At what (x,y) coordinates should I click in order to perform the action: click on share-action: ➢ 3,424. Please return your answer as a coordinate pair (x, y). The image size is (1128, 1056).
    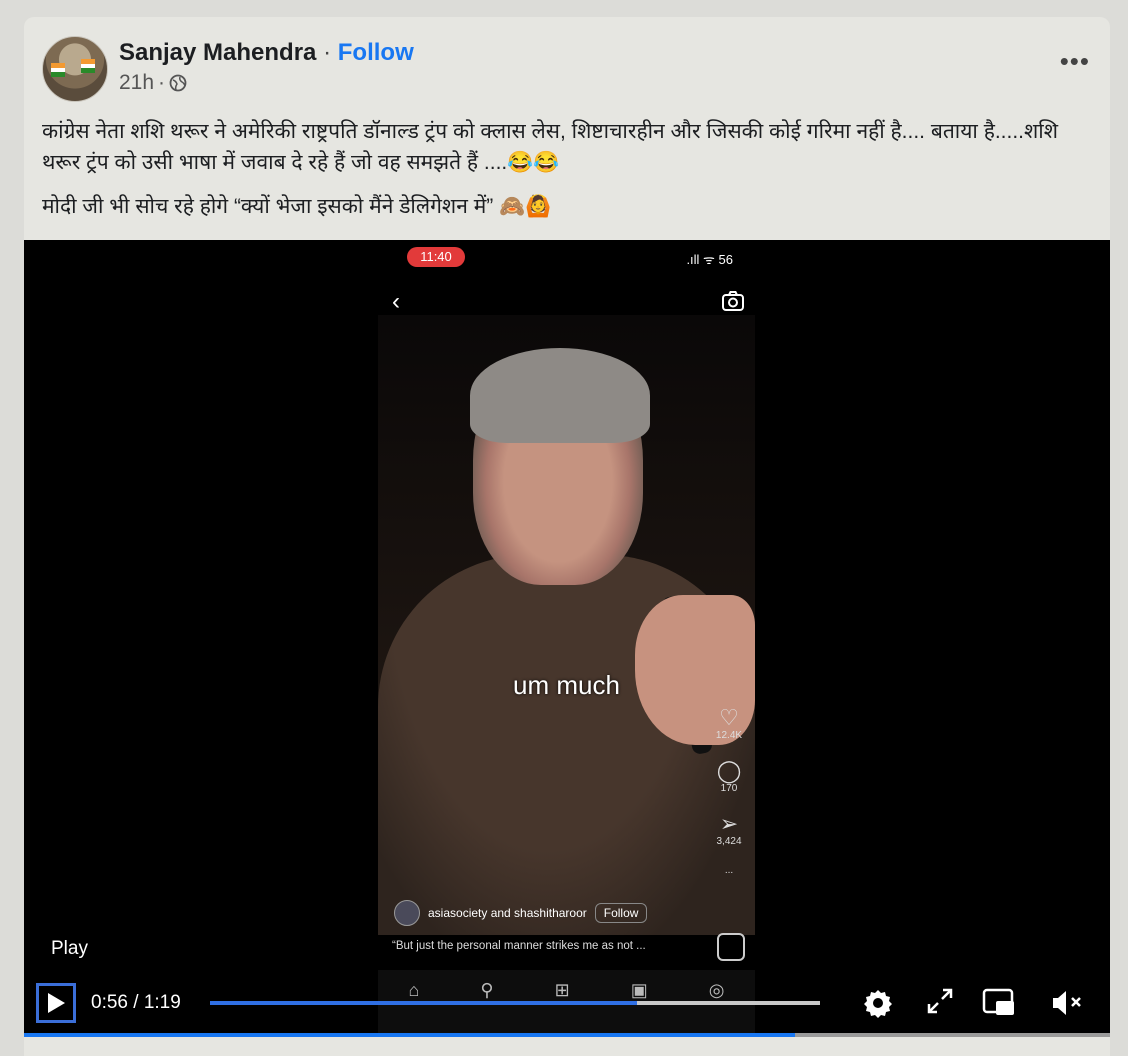
    Looking at the image, I should click on (729, 829).